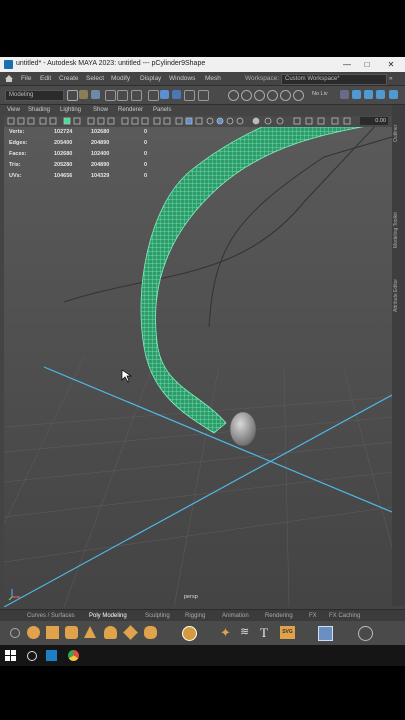  I want to click on menu-display: Display, so click(150, 78).